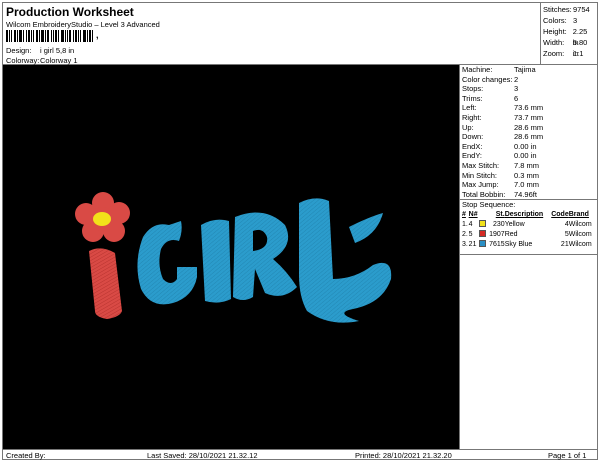 The image size is (600, 462). Describe the element at coordinates (499, 224) in the screenshot. I see `row-stitches: 230` at that location.